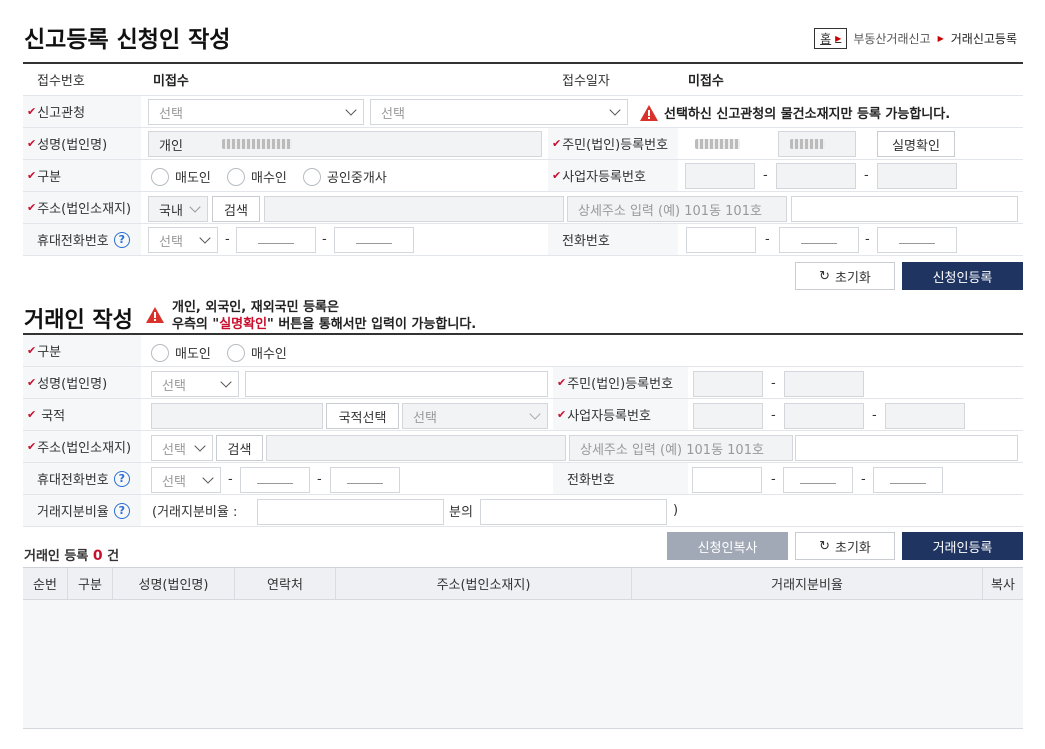 The width and height of the screenshot is (1045, 749). I want to click on name-input: 개인, so click(345, 144).